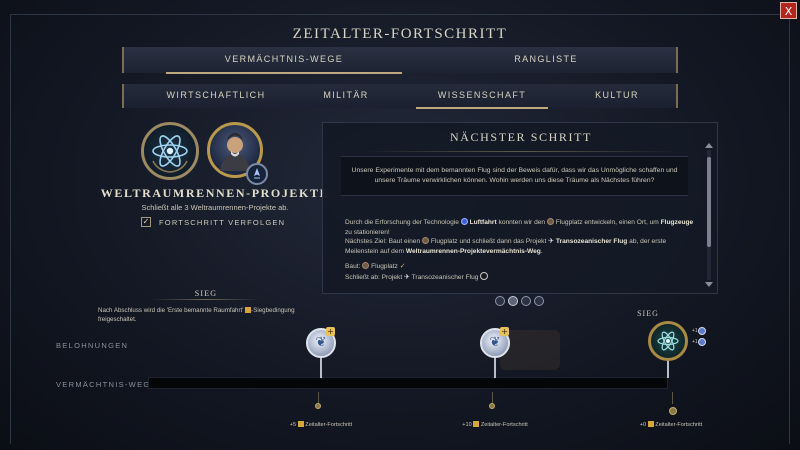  I want to click on era-reward-3: +0 Zeitalter-Fortschritt, so click(671, 424).